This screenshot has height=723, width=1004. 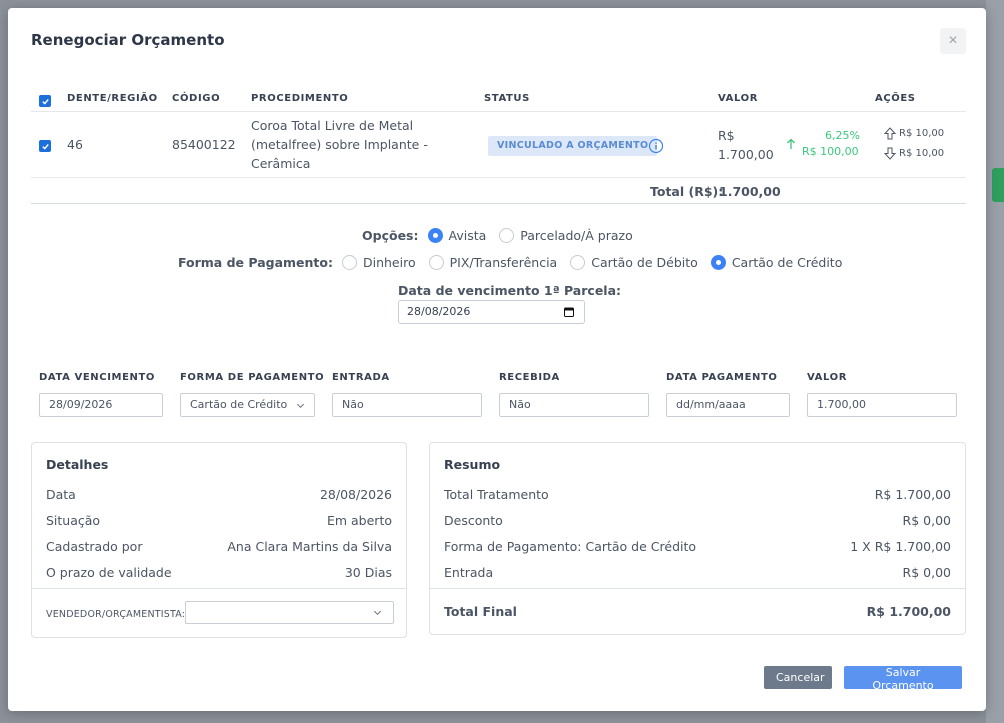 What do you see at coordinates (73, 520) in the screenshot?
I see `detalhes-key: Situação` at bounding box center [73, 520].